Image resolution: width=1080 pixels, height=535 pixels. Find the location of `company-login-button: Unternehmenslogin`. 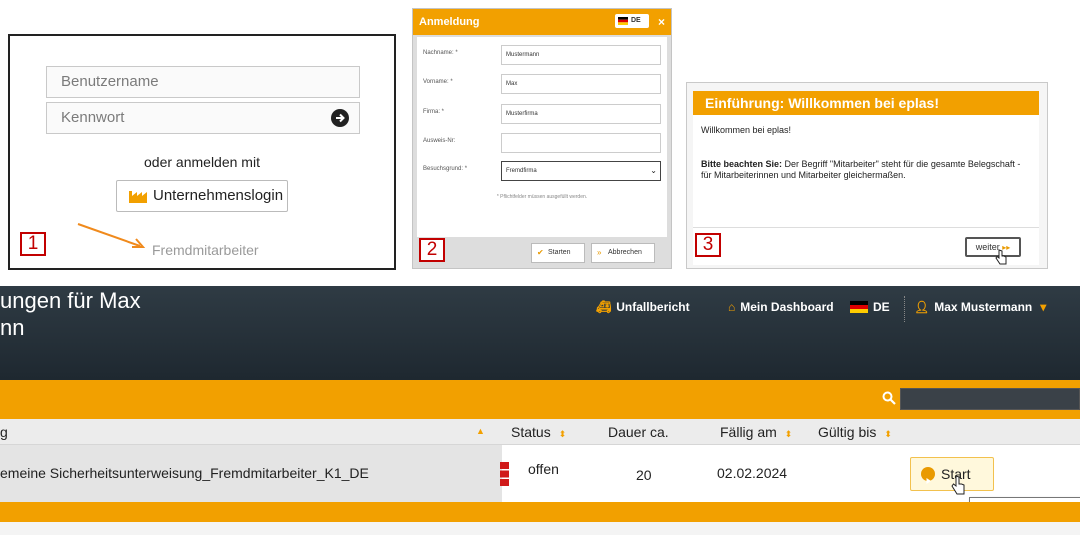

company-login-button: Unternehmenslogin is located at coordinates (202, 196).